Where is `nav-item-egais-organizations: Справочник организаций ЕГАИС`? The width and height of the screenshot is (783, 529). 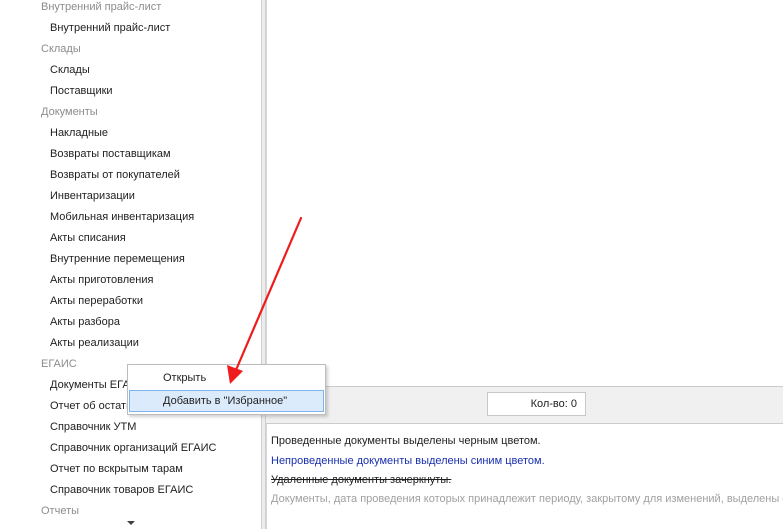
nav-item-egais-organizations: Справочник организаций ЕГАИС is located at coordinates (133, 448).